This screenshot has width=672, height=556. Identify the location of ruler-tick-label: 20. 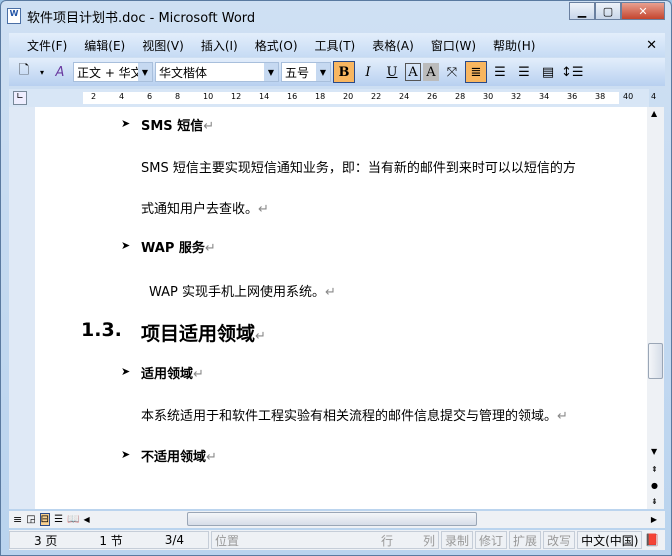
(348, 96).